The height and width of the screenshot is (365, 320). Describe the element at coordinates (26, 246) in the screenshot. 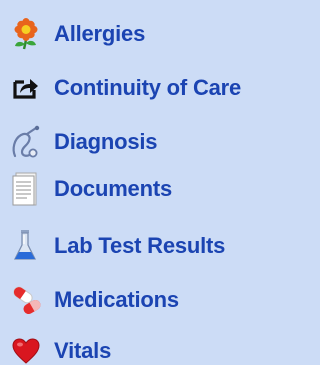

I see `flask-icon` at that location.